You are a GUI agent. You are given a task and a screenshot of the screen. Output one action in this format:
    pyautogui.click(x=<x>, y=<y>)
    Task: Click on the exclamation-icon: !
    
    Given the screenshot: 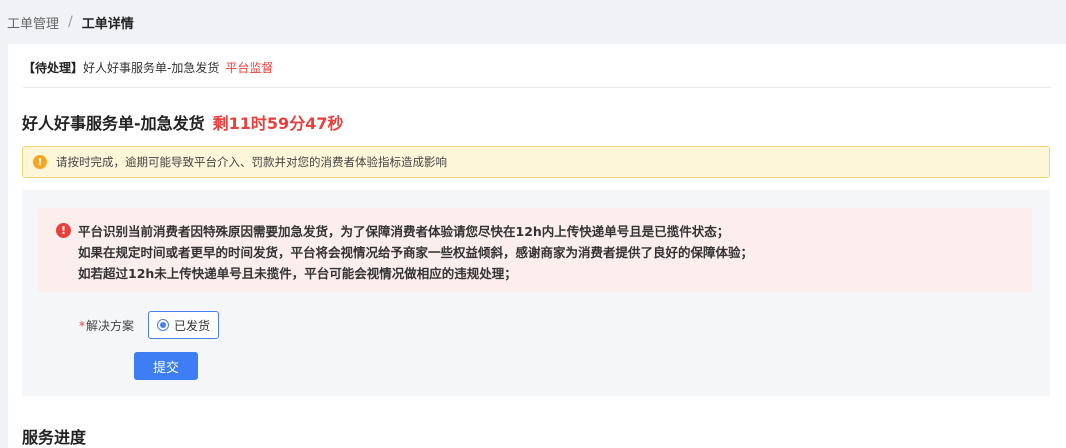 What is the action you would take?
    pyautogui.click(x=40, y=162)
    